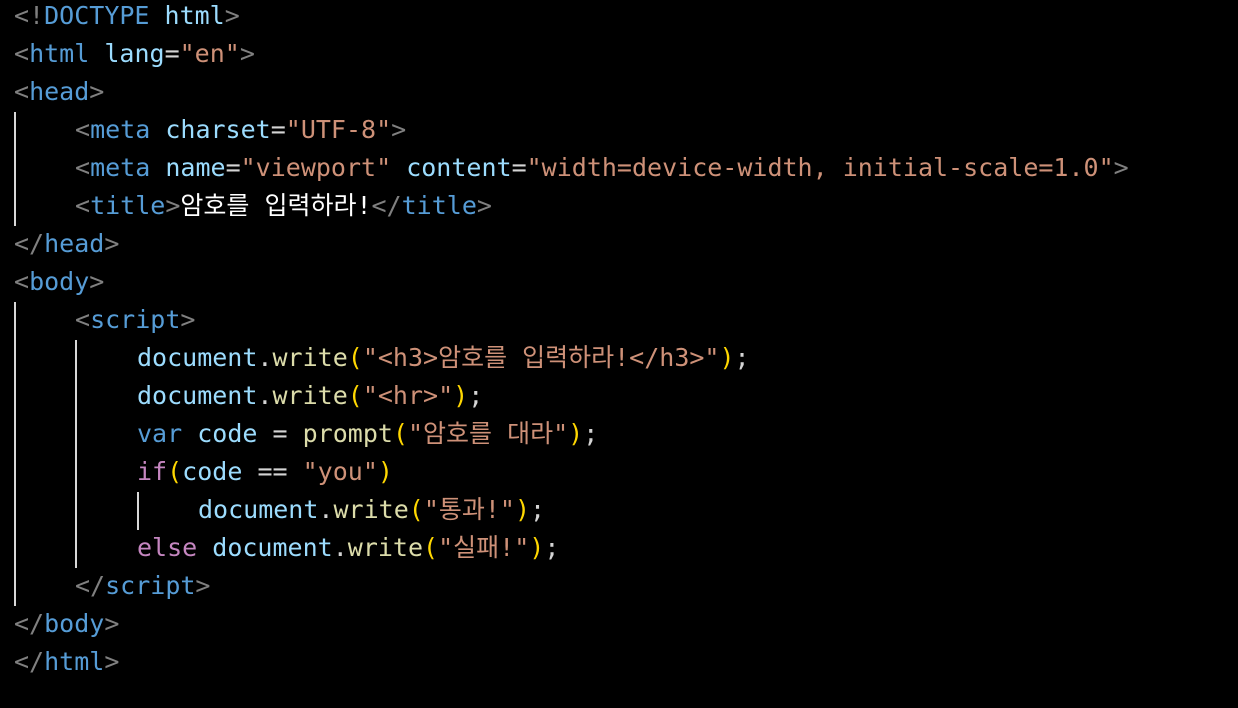 Image resolution: width=1238 pixels, height=708 pixels. Describe the element at coordinates (138, 511) in the screenshot. I see `indent-guide-if` at that location.